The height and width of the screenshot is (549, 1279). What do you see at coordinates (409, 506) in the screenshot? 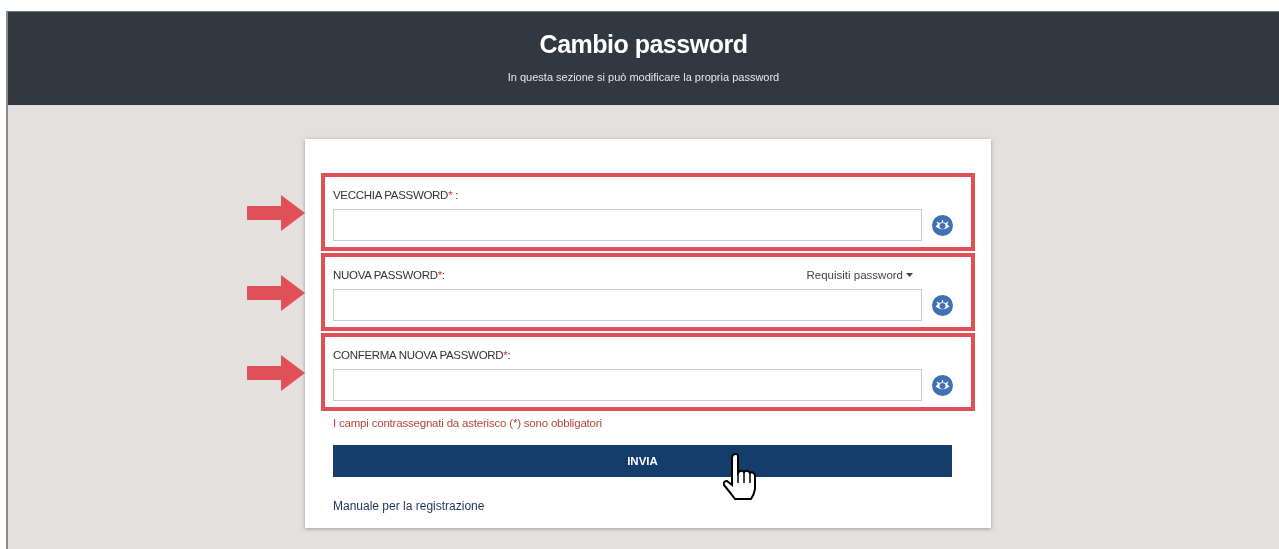
I see `manual-link: Manuale per la registrazione` at bounding box center [409, 506].